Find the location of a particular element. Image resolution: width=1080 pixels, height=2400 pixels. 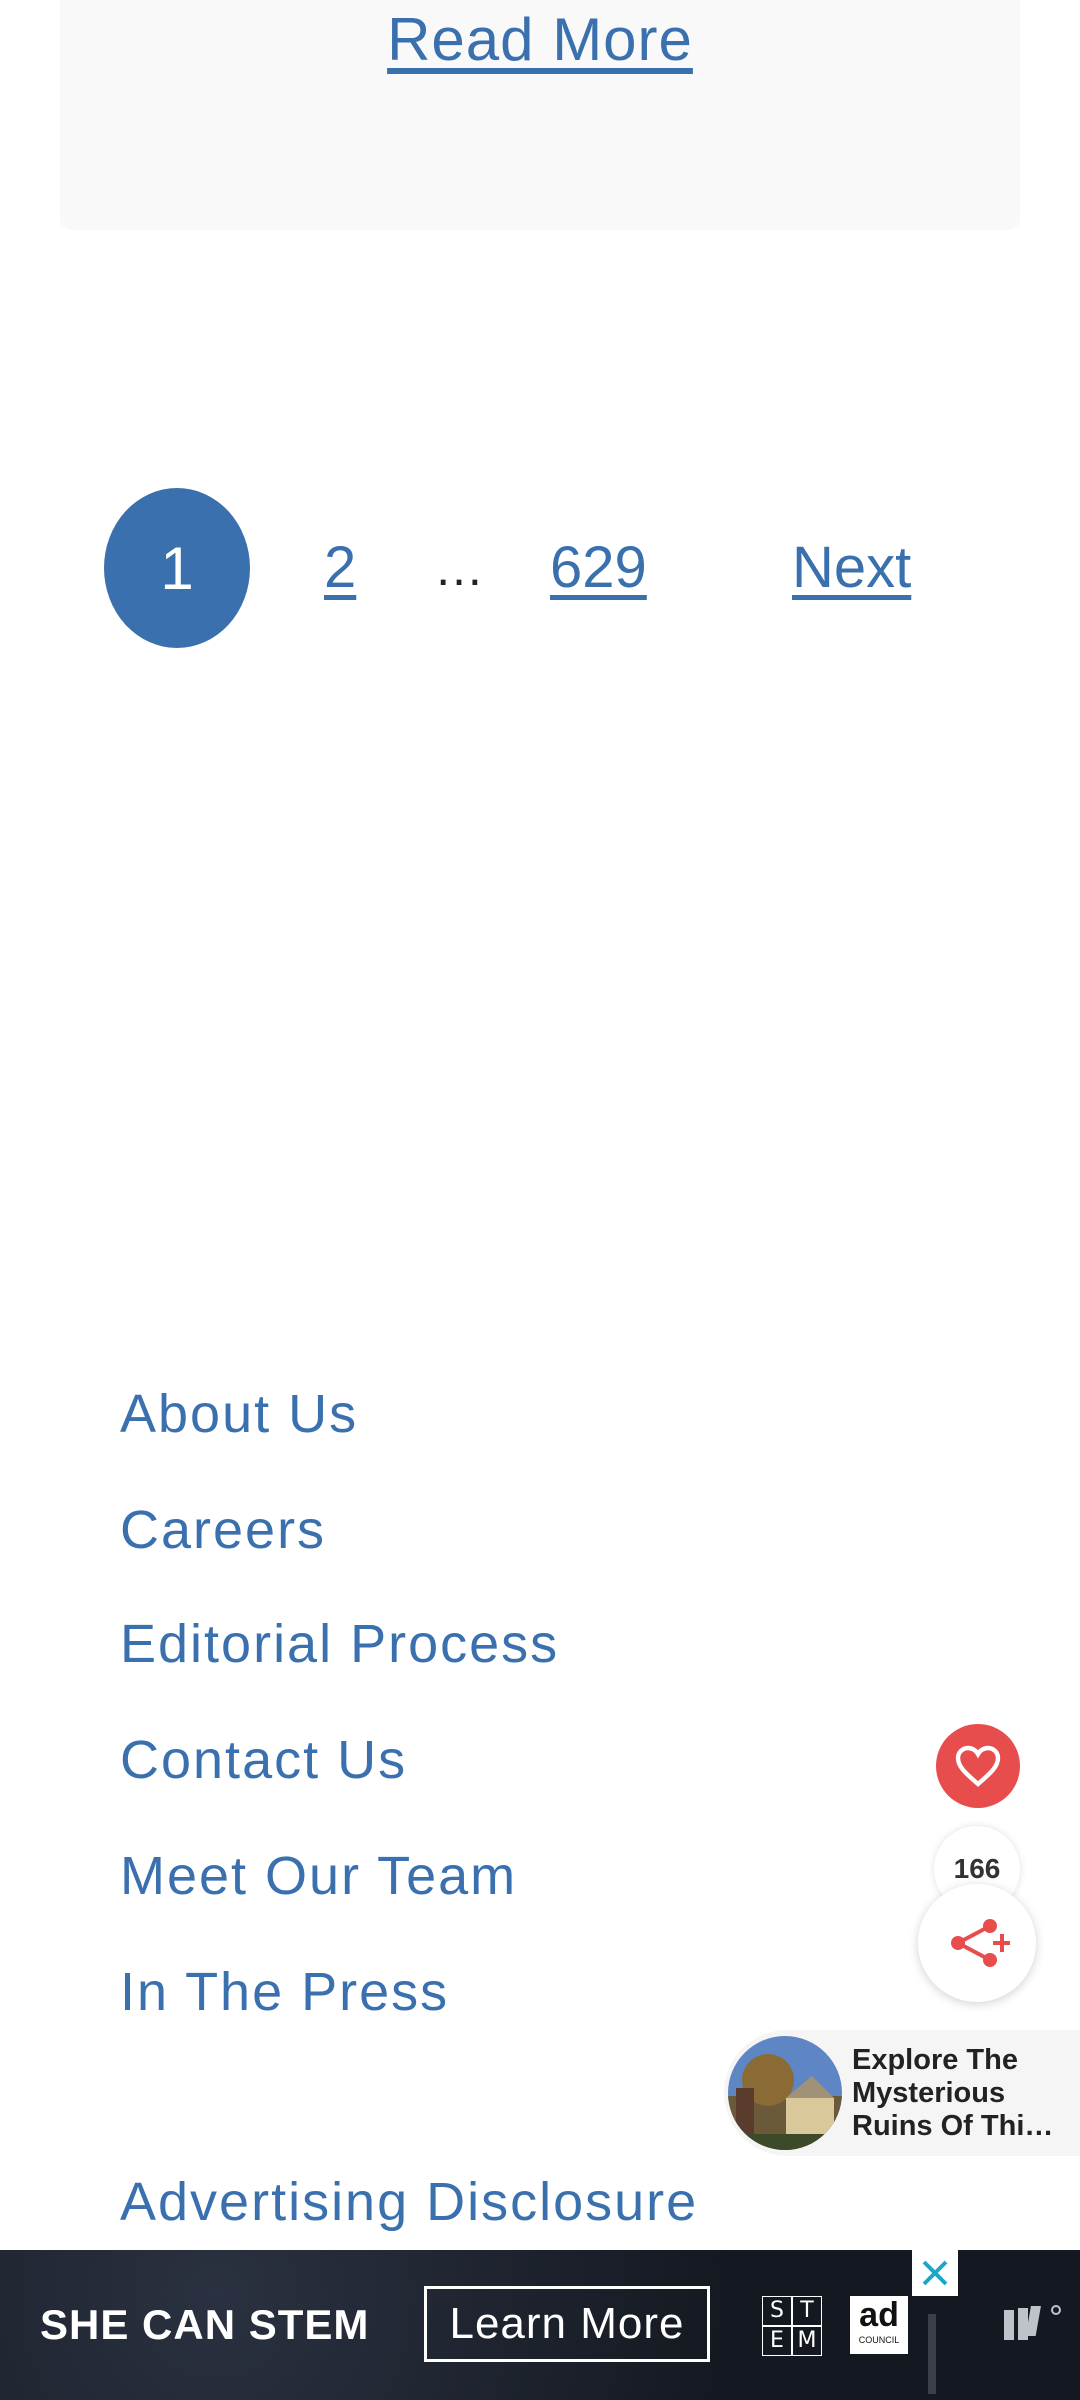

footer-link-careers: Careers is located at coordinates (223, 1530).